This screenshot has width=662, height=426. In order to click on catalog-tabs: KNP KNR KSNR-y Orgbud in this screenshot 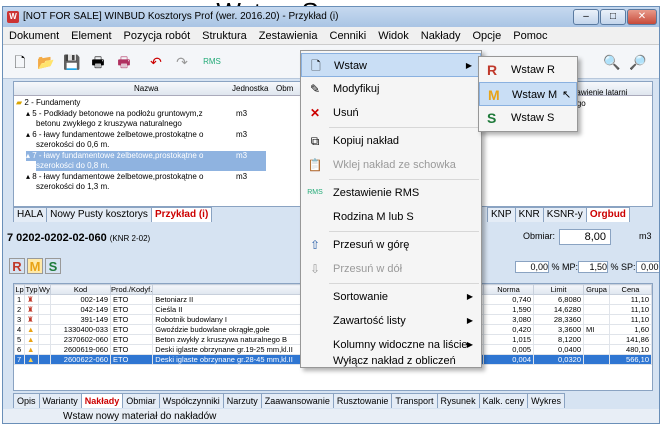, I will do `click(558, 214)`.